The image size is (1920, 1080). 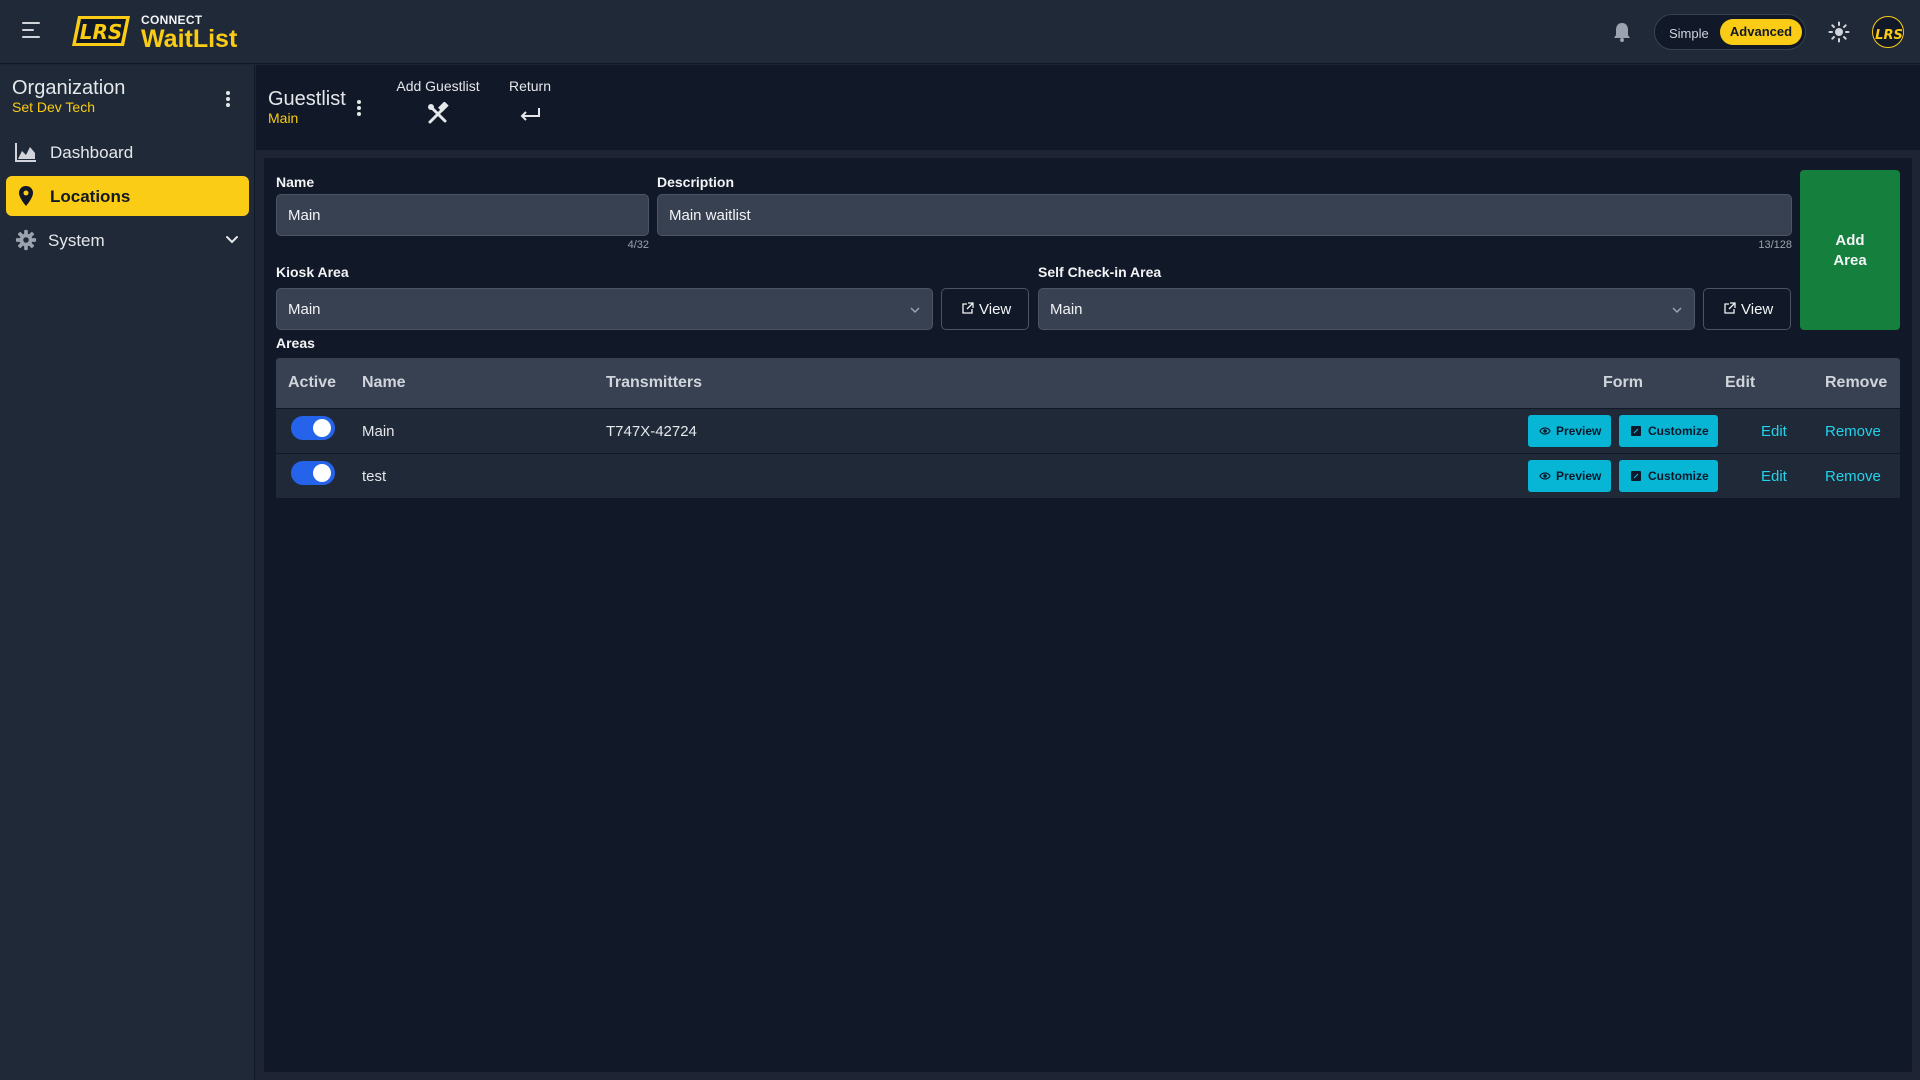 I want to click on kiosk-area-label: Kiosk Area, so click(x=312, y=272).